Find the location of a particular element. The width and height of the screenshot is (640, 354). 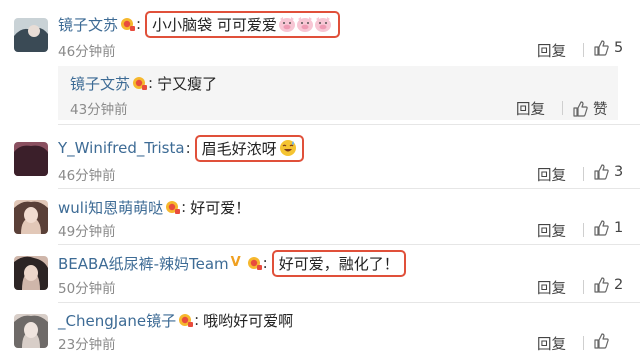

highlight-box: 眉毛好浓呀 is located at coordinates (249, 148).